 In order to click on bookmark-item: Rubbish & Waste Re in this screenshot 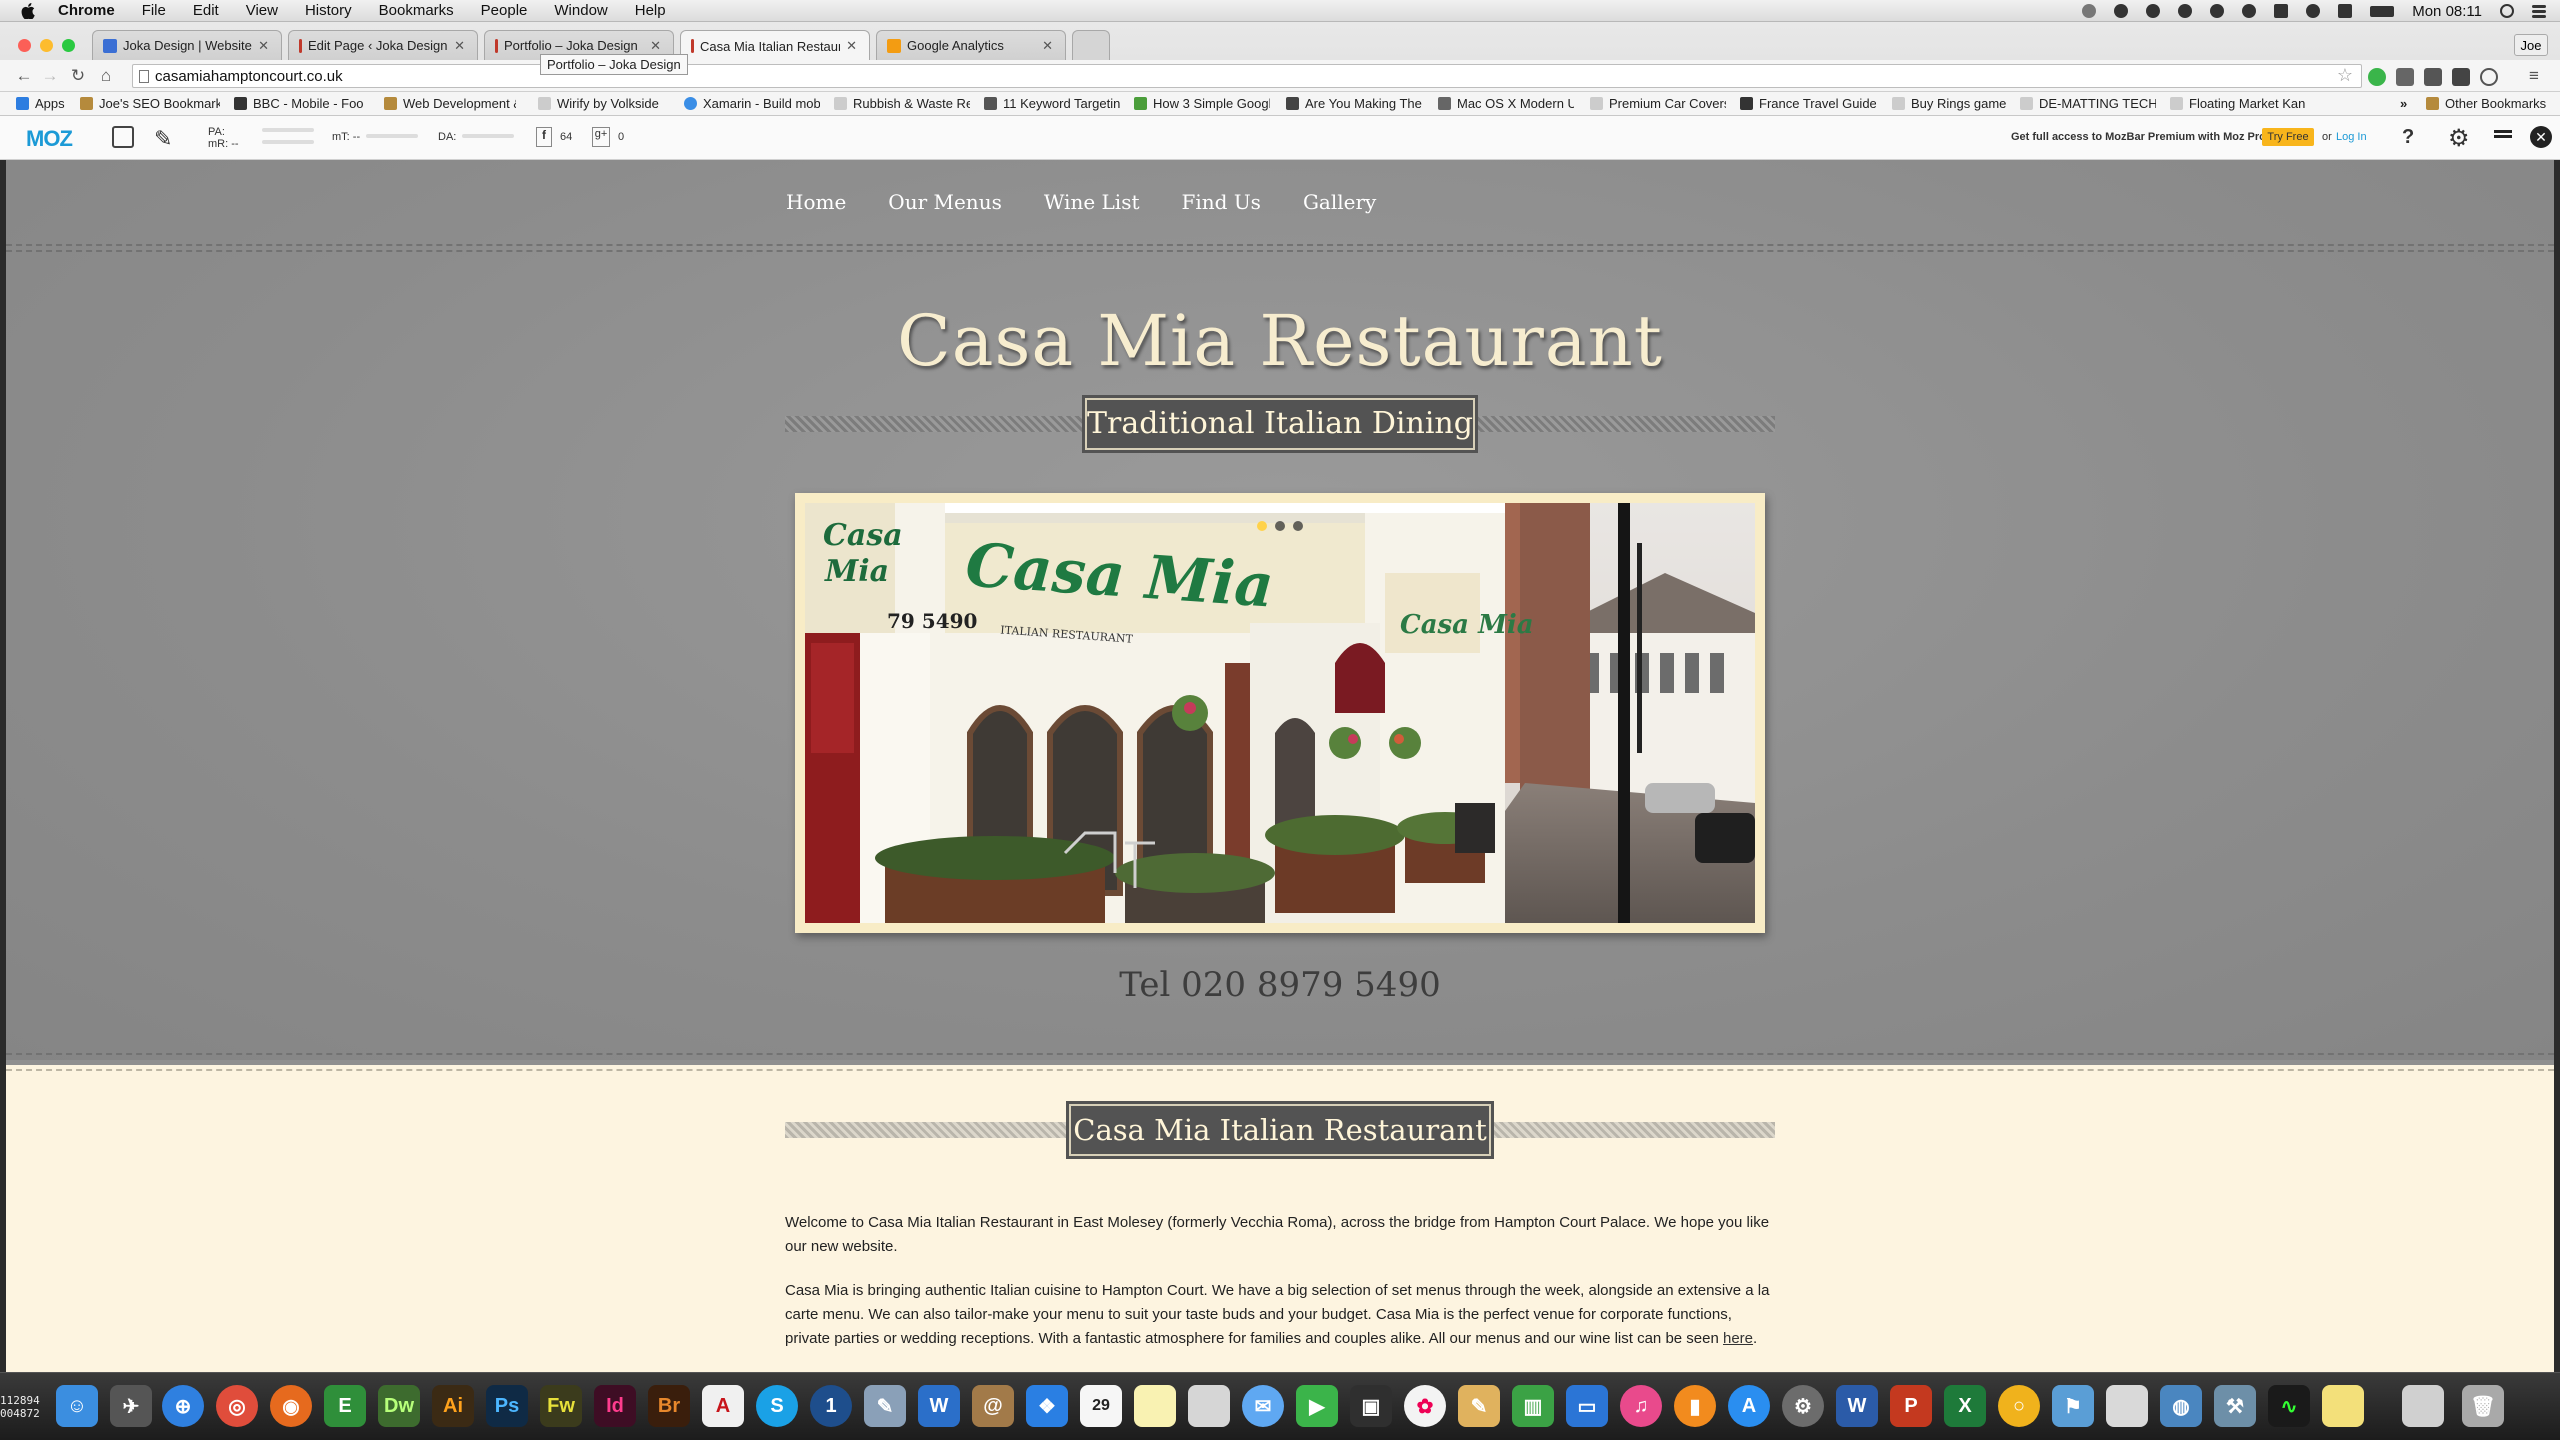, I will do `click(902, 103)`.